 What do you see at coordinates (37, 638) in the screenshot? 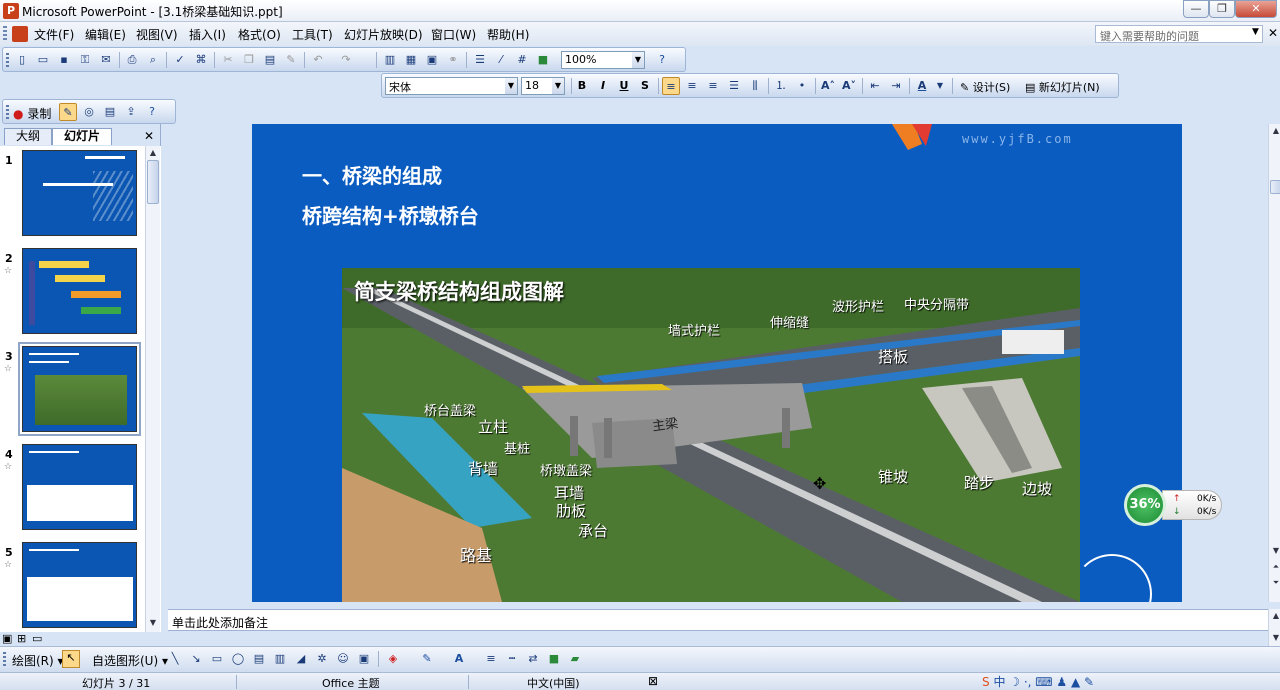
I see `slideshow-icon: ▭` at bounding box center [37, 638].